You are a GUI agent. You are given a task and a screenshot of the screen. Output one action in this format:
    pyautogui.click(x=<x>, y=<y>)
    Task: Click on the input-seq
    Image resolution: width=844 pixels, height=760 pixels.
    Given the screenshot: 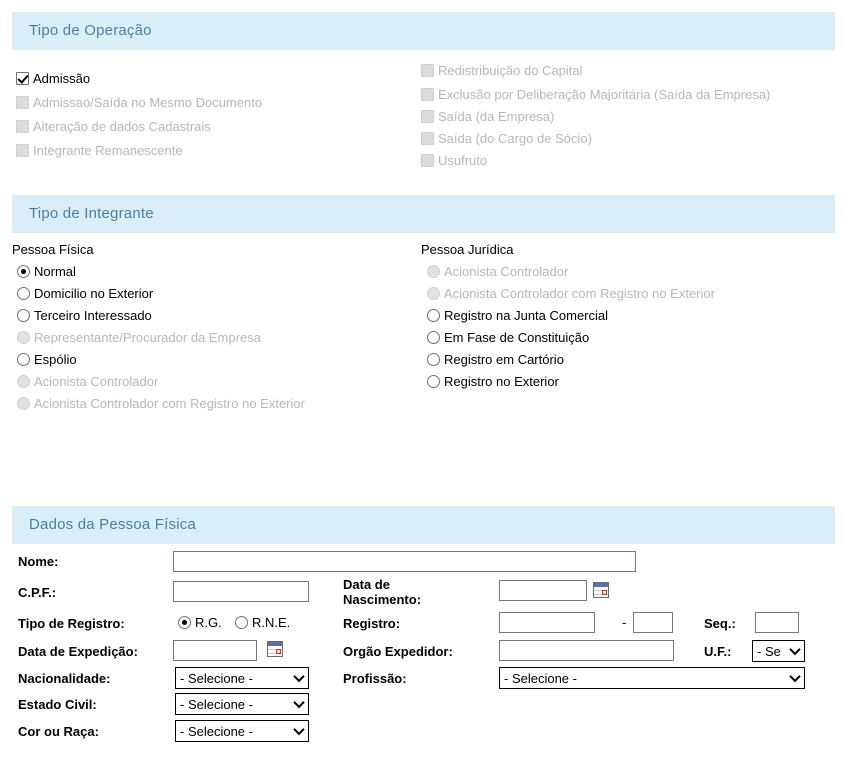 What is the action you would take?
    pyautogui.click(x=777, y=622)
    